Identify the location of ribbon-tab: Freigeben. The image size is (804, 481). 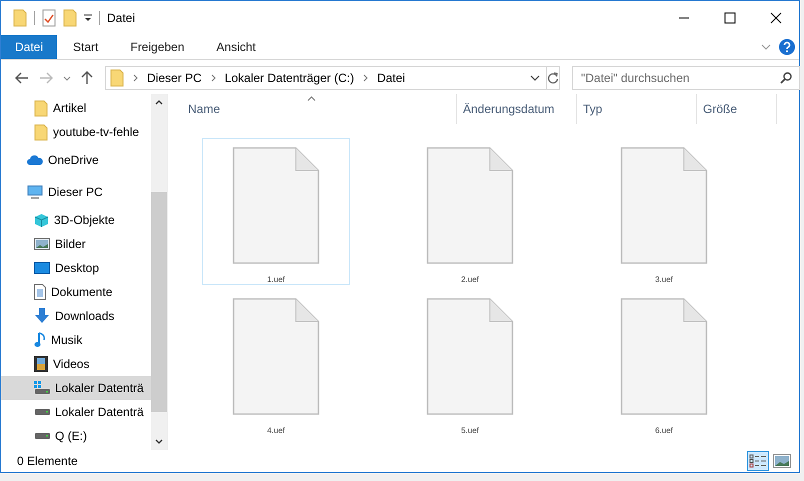
(157, 47).